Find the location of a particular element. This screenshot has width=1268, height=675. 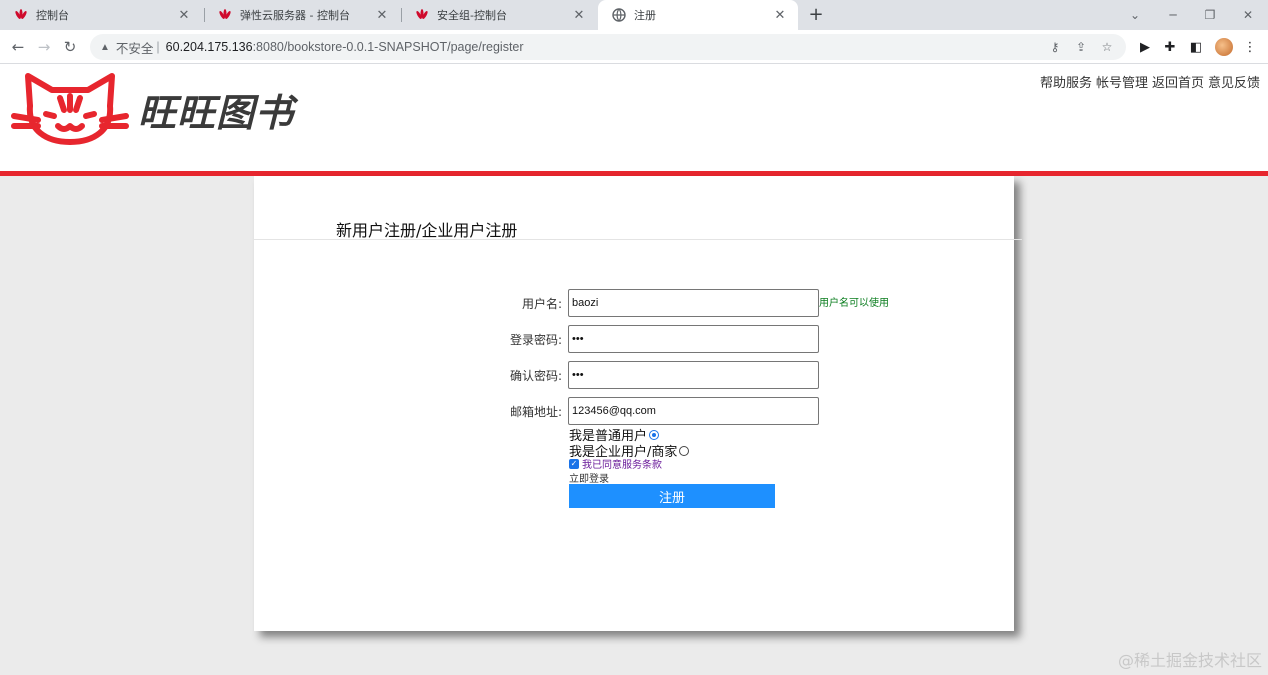

radio-business is located at coordinates (684, 450).